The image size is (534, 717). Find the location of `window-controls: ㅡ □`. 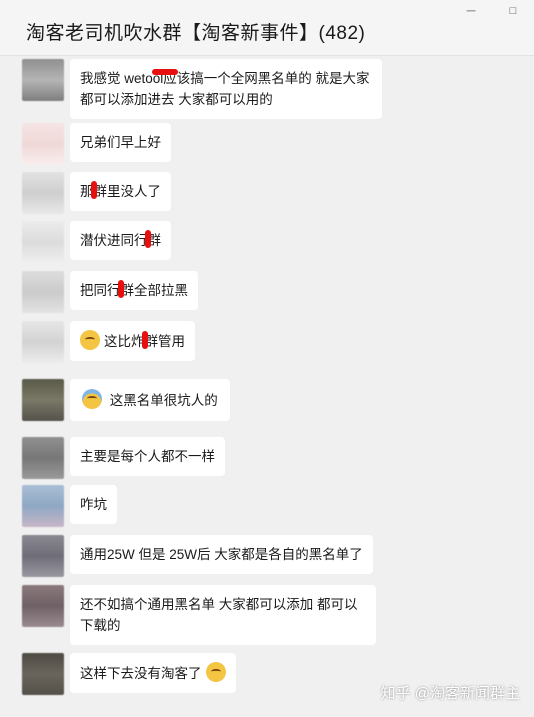

window-controls: ㅡ □ is located at coordinates (492, 11).